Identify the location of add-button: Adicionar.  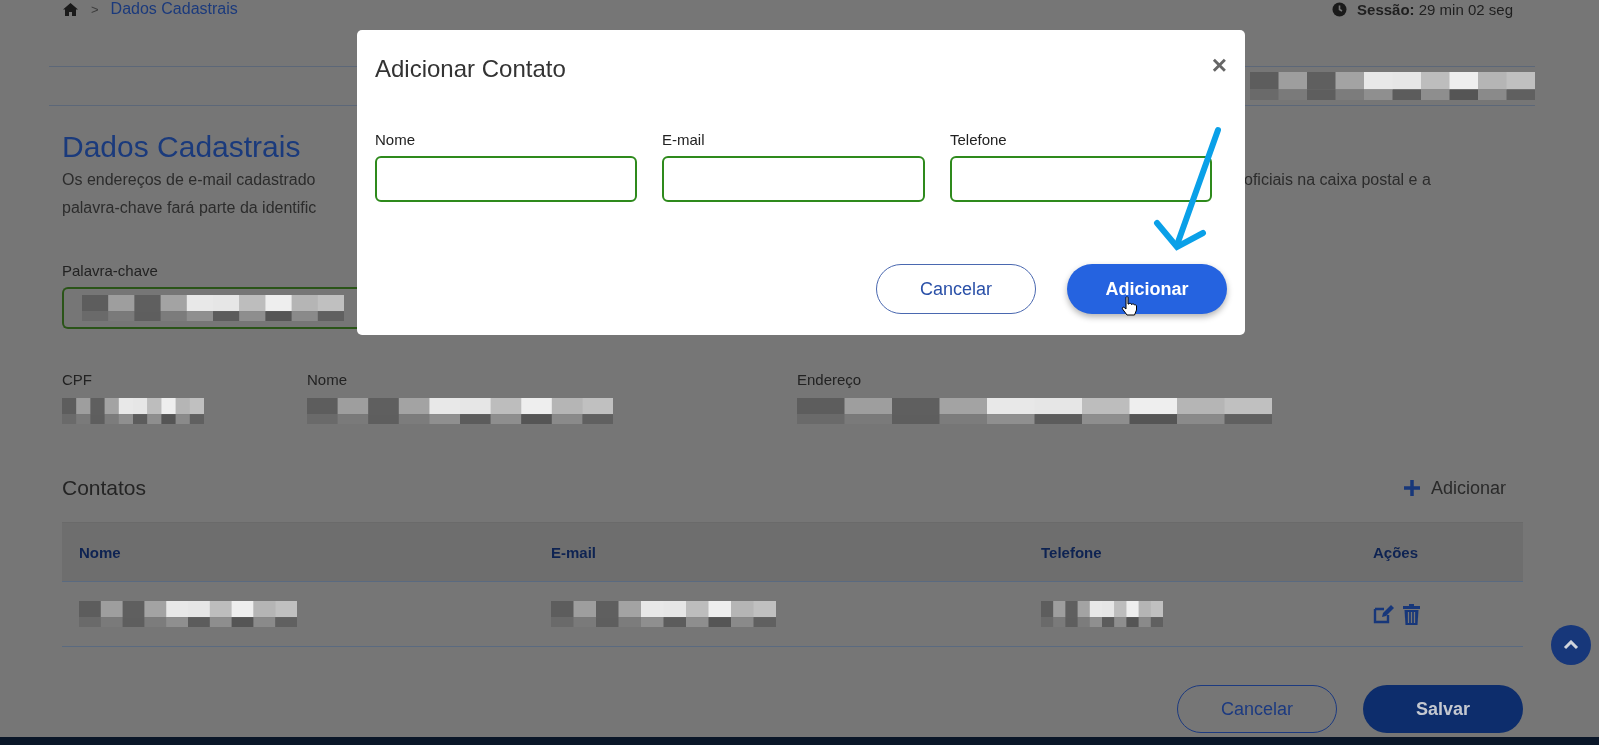
(1147, 289).